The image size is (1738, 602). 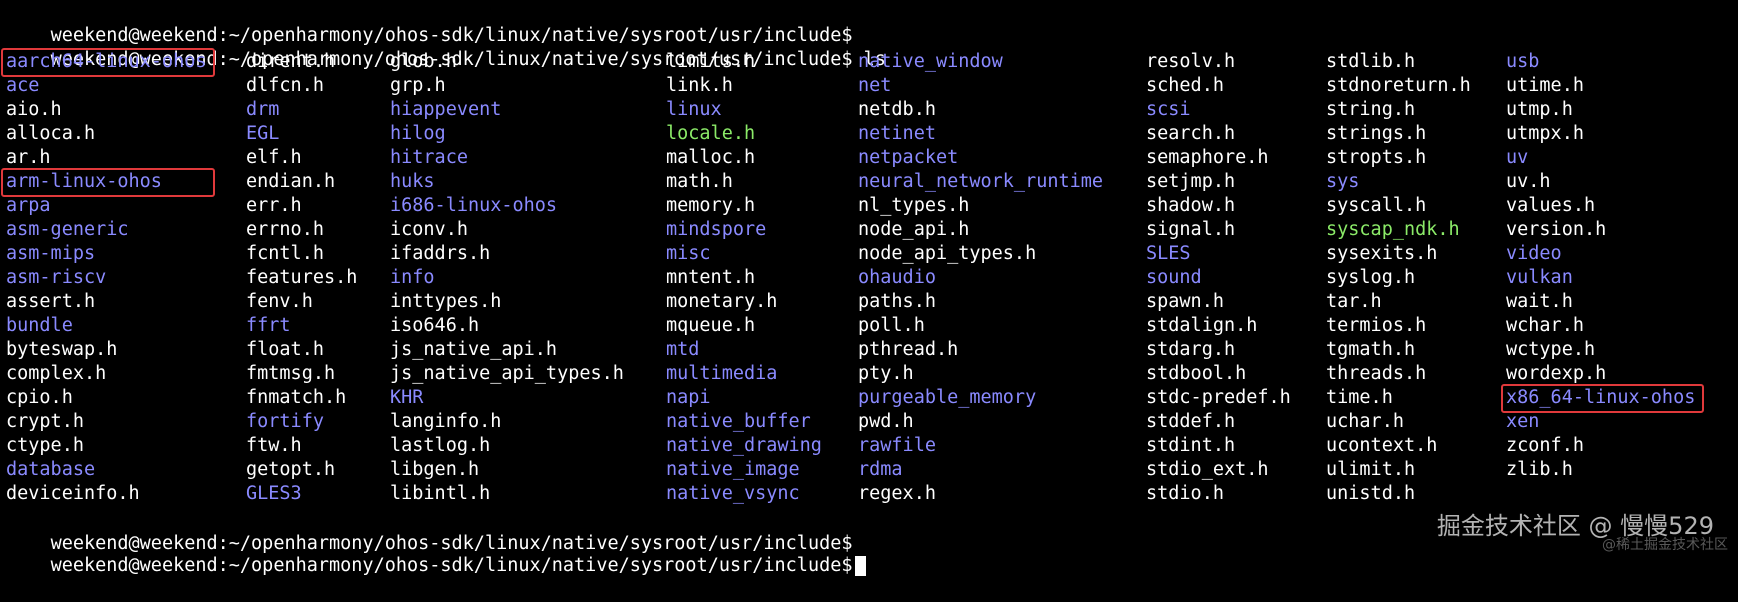 What do you see at coordinates (429, 157) in the screenshot?
I see `directory-entry: hitrace` at bounding box center [429, 157].